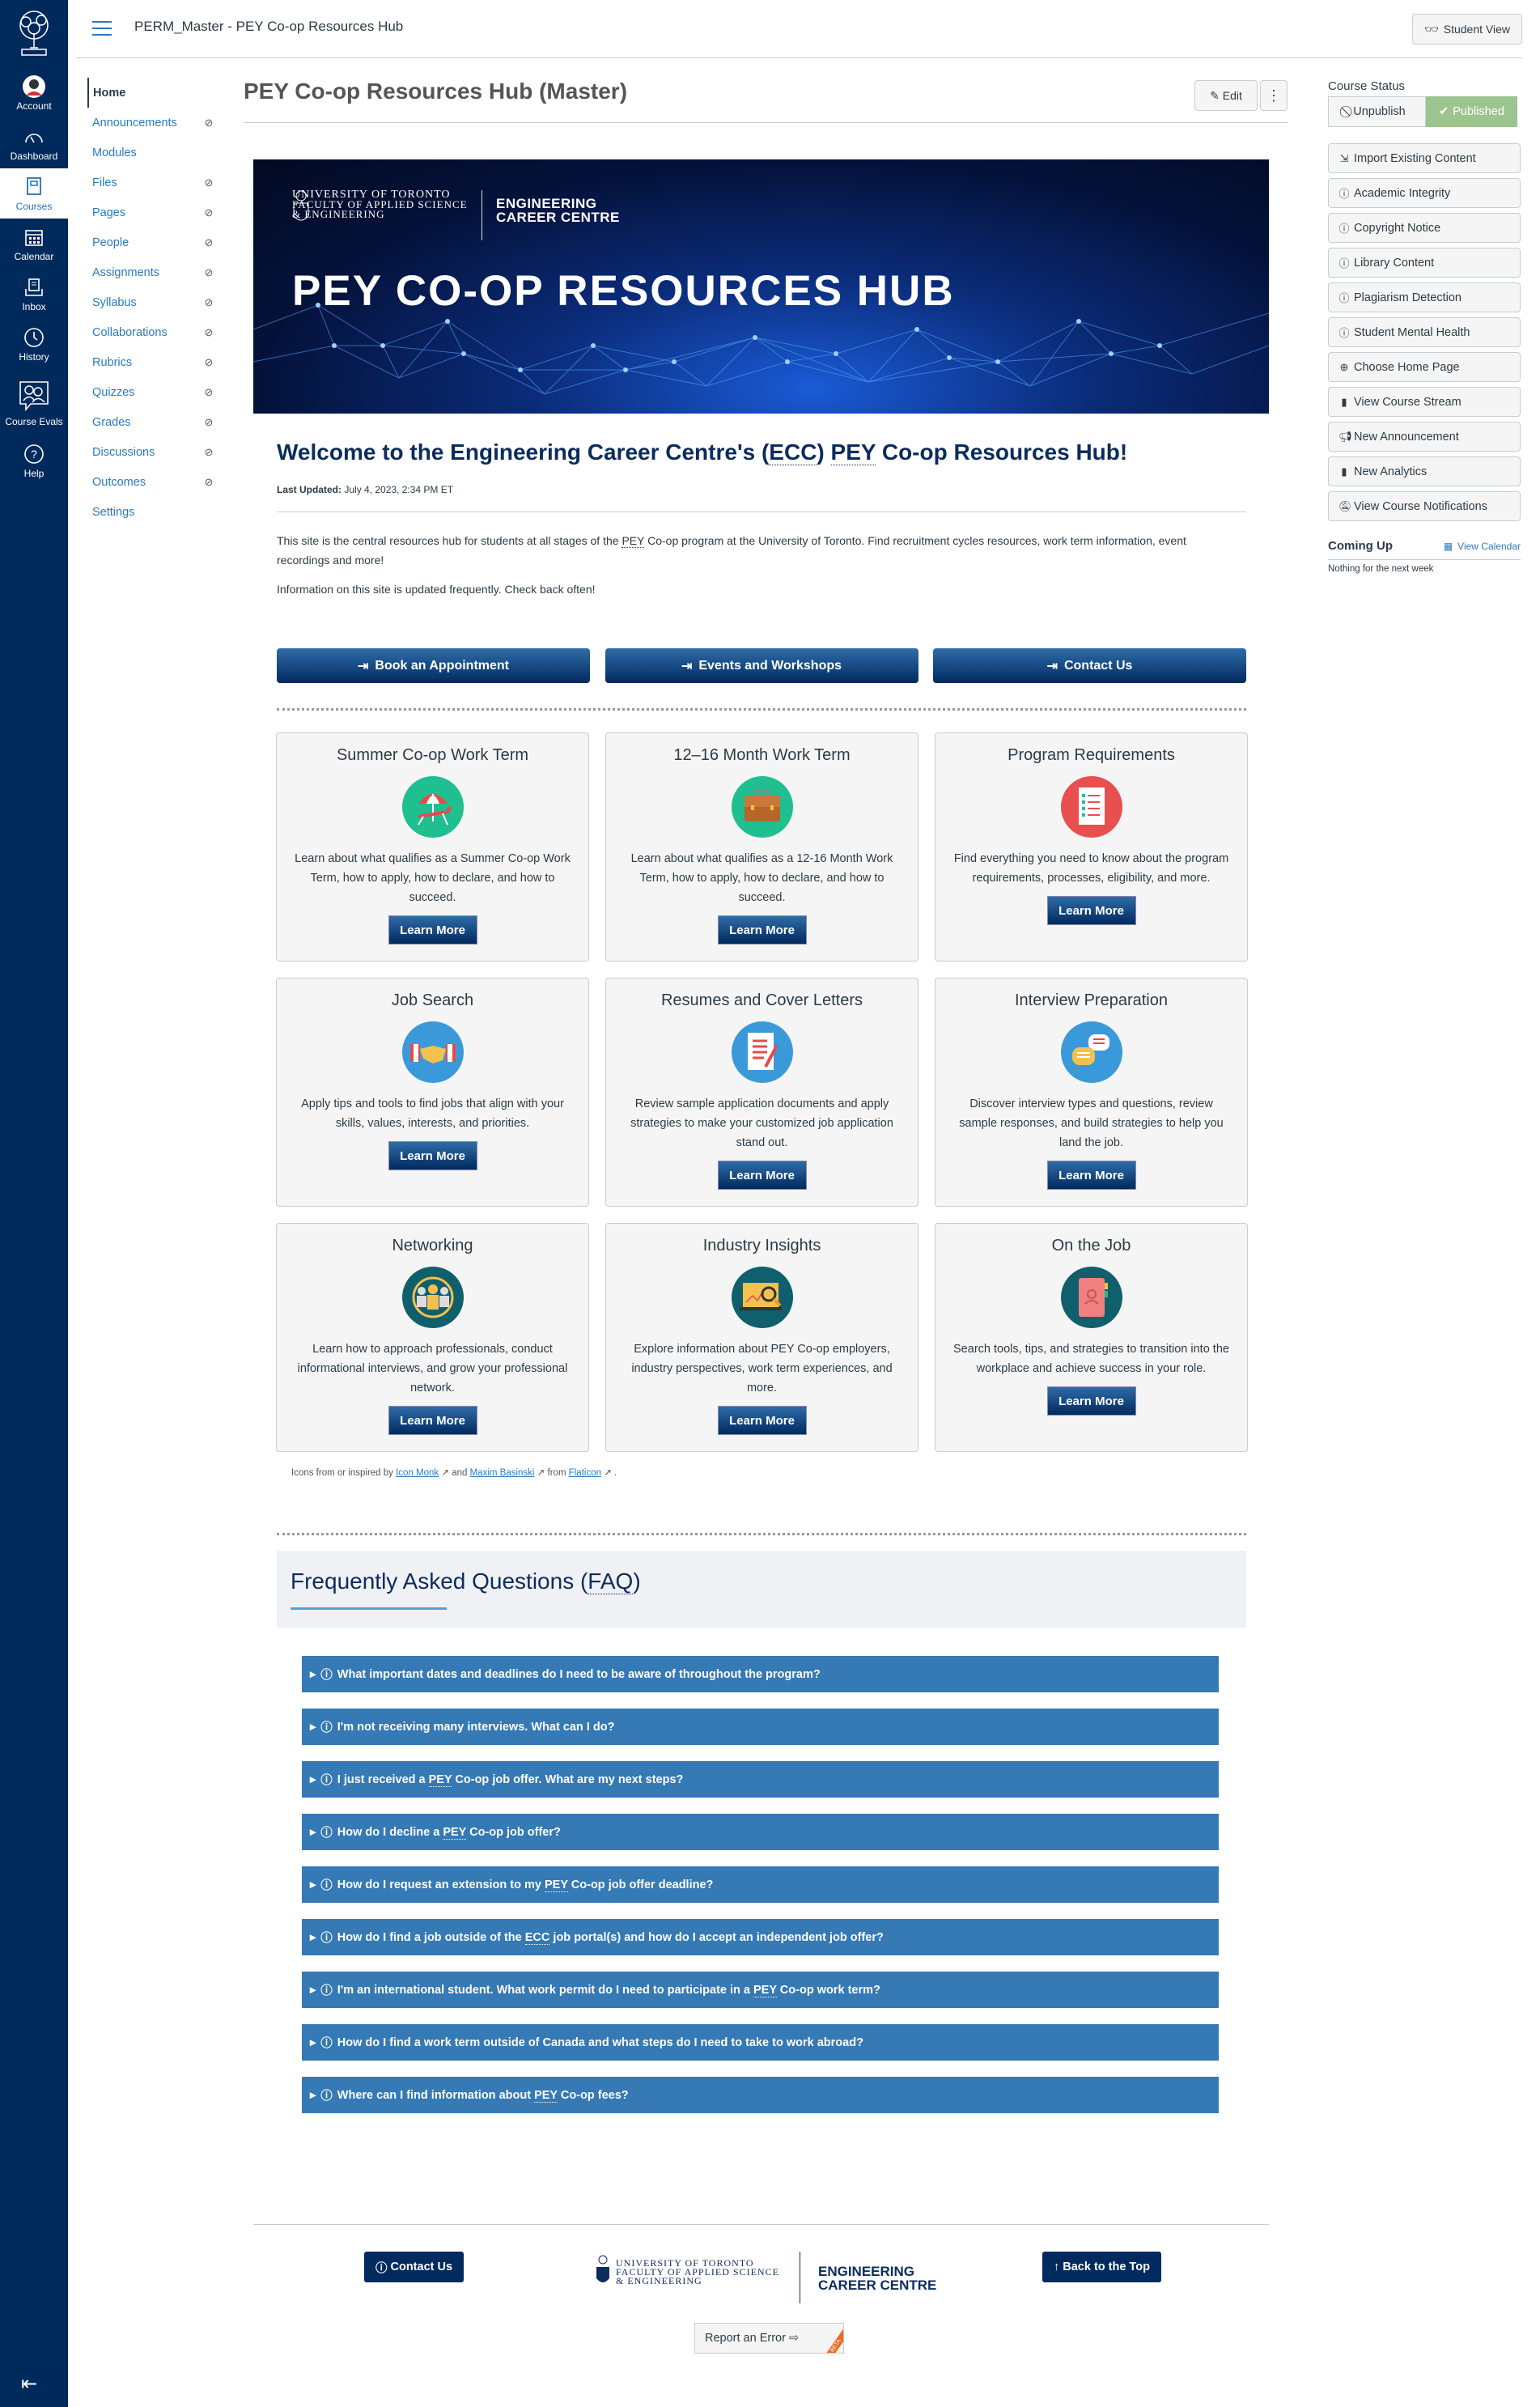  Describe the element at coordinates (34, 143) in the screenshot. I see `global-nav-dashboard: Dashboard` at that location.